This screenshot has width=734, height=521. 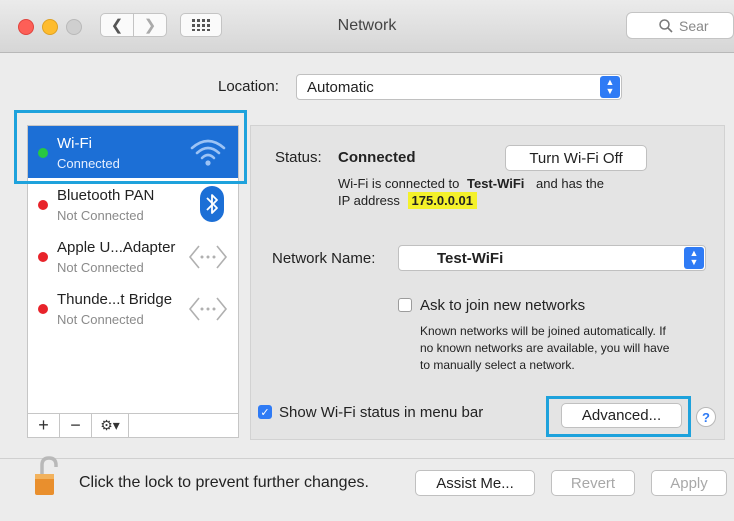 I want to click on status-value: Connected, so click(x=377, y=157).